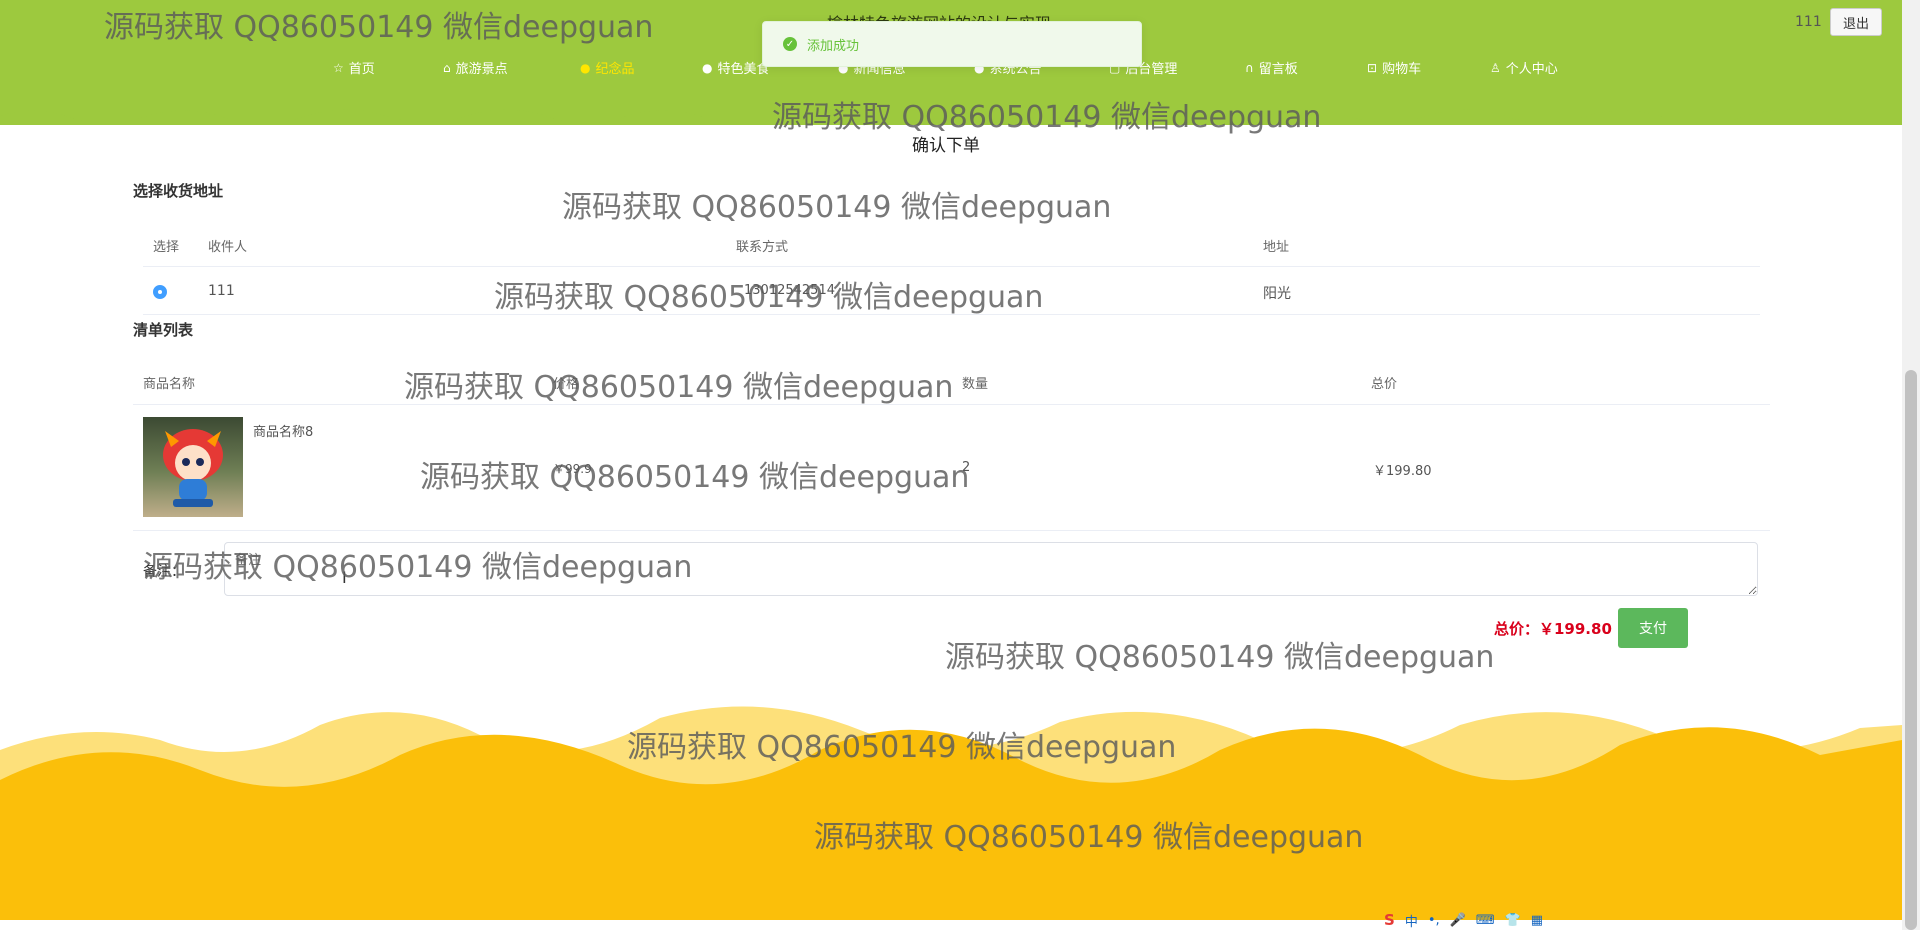 The image size is (1920, 930). What do you see at coordinates (164, 572) in the screenshot?
I see `remark-label: 备注：` at bounding box center [164, 572].